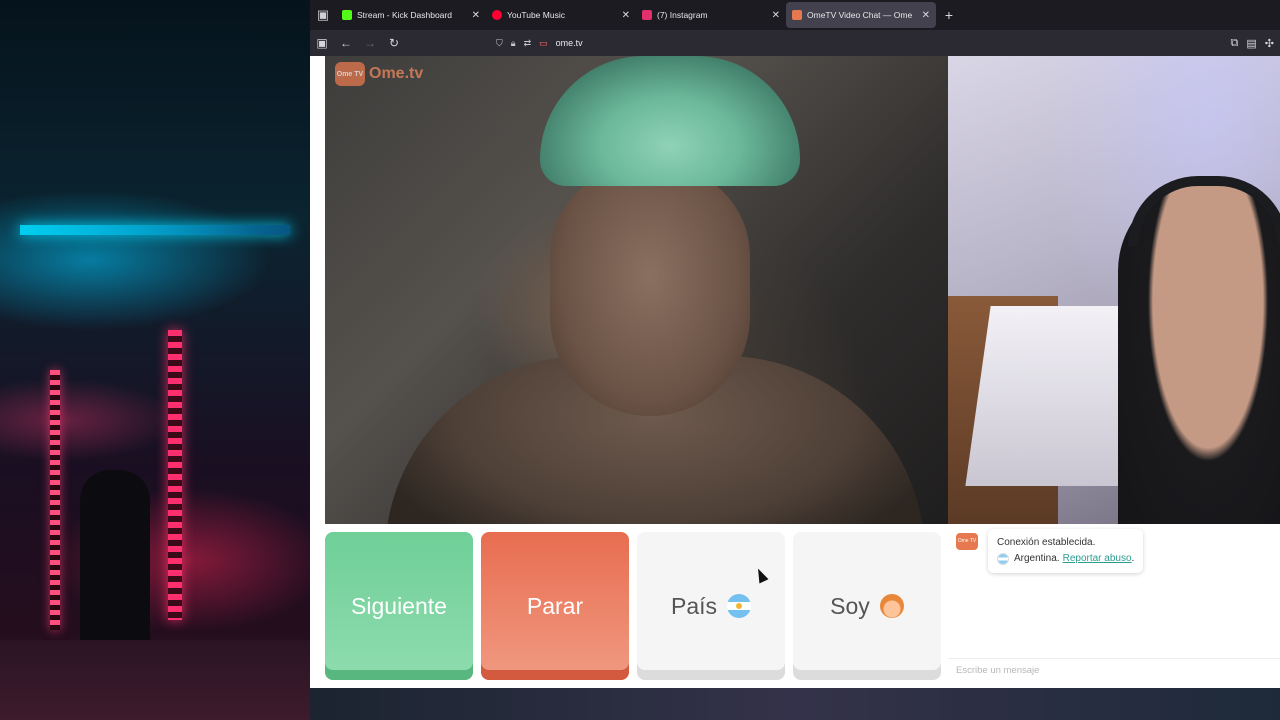 The width and height of the screenshot is (1280, 720). Describe the element at coordinates (1269, 43) in the screenshot. I see `settings-icon: ✣` at that location.